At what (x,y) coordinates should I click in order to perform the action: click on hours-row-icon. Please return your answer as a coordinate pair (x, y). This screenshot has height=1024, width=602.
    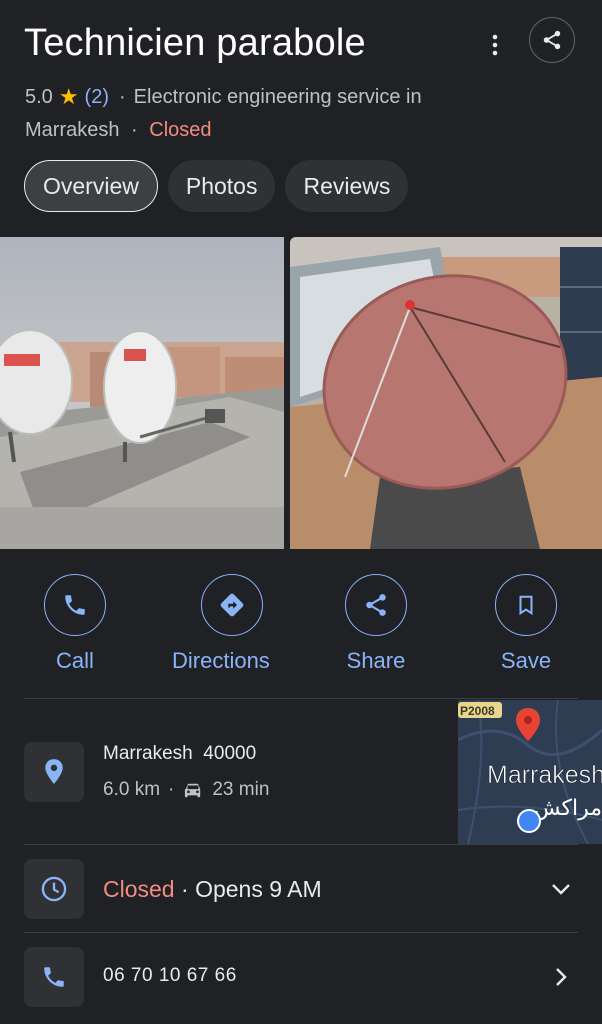
    Looking at the image, I should click on (54, 889).